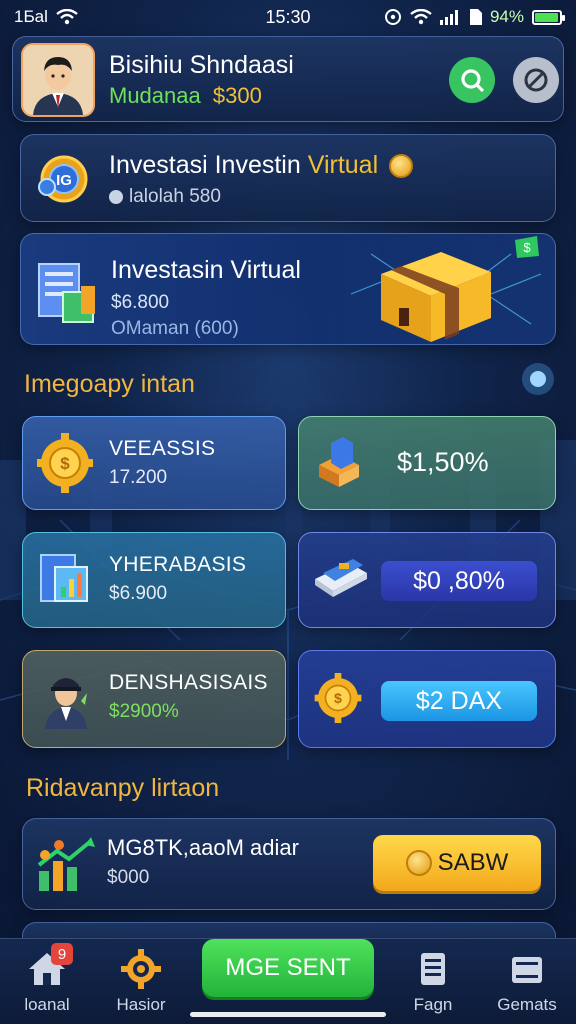 The height and width of the screenshot is (1024, 576). Describe the element at coordinates (47, 979) in the screenshot. I see `nav-home: 9 loanal` at that location.